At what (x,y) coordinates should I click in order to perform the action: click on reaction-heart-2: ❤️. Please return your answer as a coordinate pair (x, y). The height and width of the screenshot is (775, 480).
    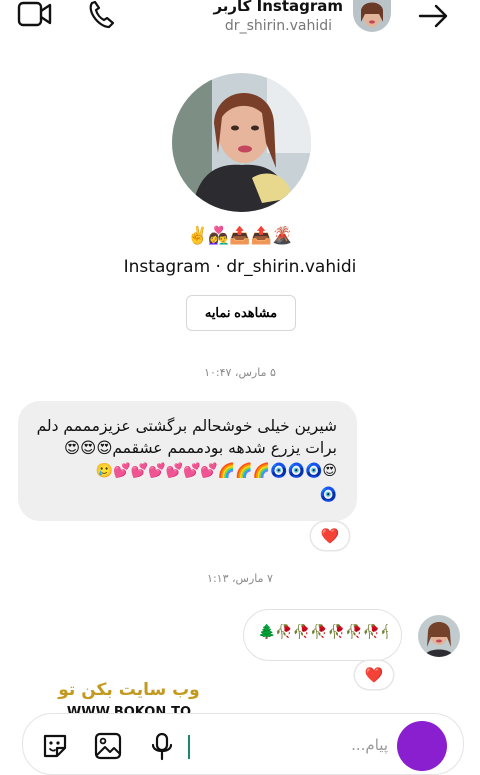
    Looking at the image, I should click on (374, 675).